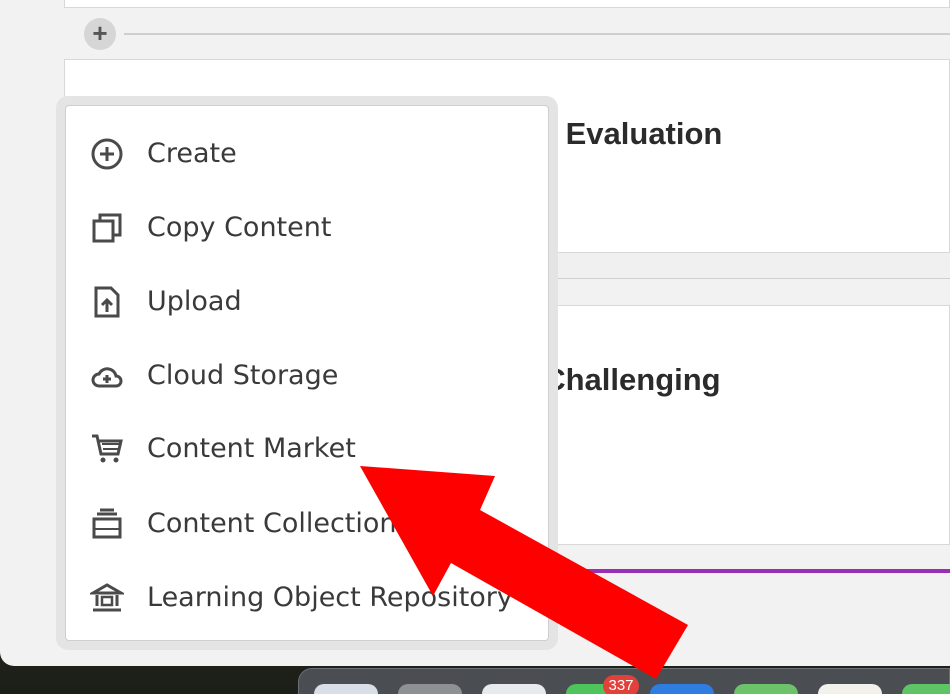 This screenshot has height=694, width=950. Describe the element at coordinates (107, 524) in the screenshot. I see `collection-icon` at that location.